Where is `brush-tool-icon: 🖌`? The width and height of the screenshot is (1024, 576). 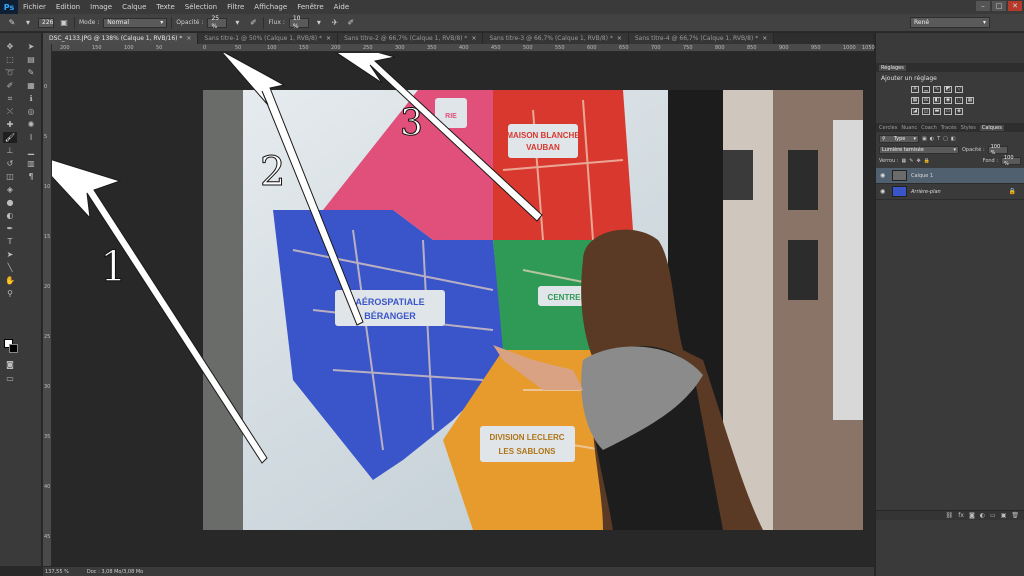
brush-tool-icon: 🖌 is located at coordinates (10, 137).